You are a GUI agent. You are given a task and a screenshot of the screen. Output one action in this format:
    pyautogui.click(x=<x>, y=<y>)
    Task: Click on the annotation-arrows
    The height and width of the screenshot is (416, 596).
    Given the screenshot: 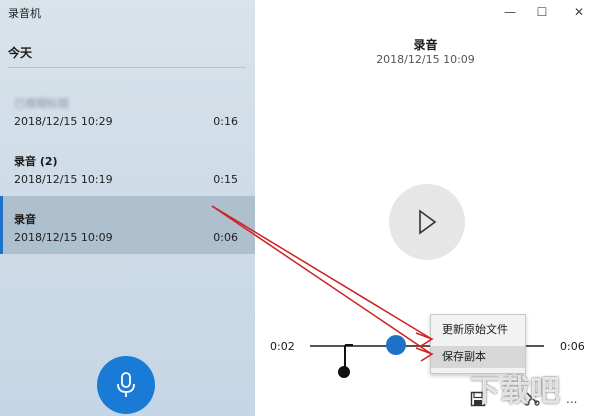 What is the action you would take?
    pyautogui.click(x=322, y=283)
    